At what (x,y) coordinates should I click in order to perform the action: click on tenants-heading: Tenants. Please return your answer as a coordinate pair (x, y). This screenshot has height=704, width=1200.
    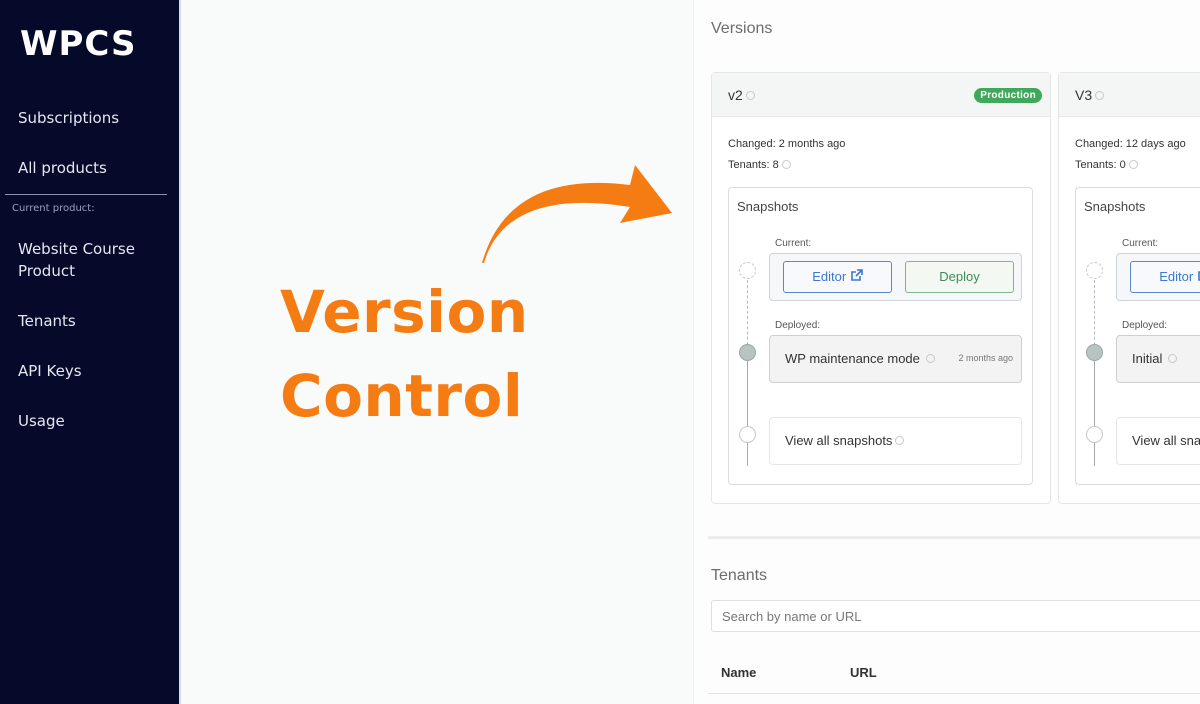
    Looking at the image, I should click on (739, 575).